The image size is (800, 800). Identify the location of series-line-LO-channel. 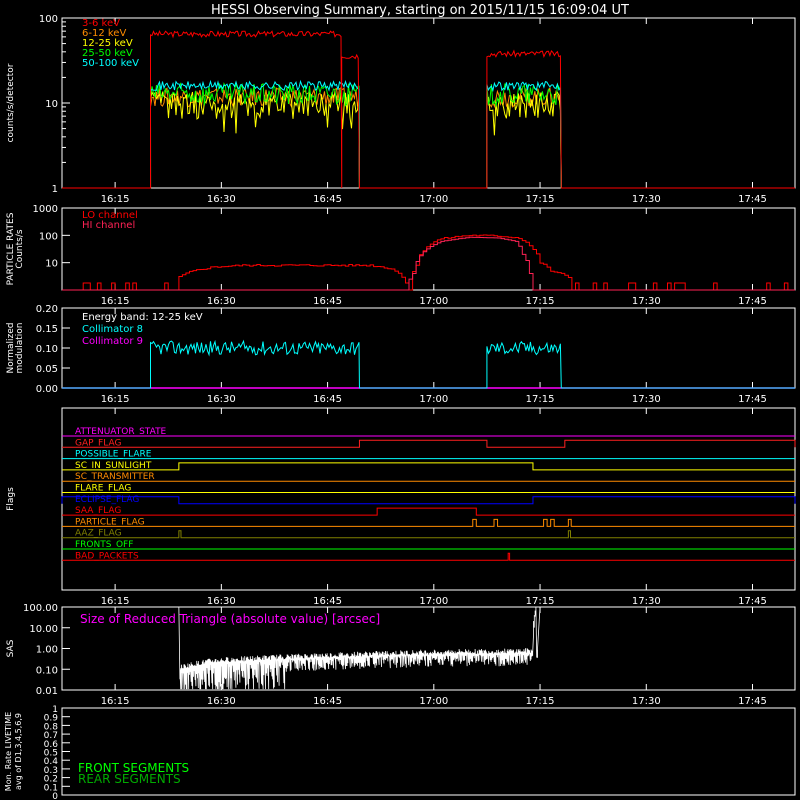
(428, 262).